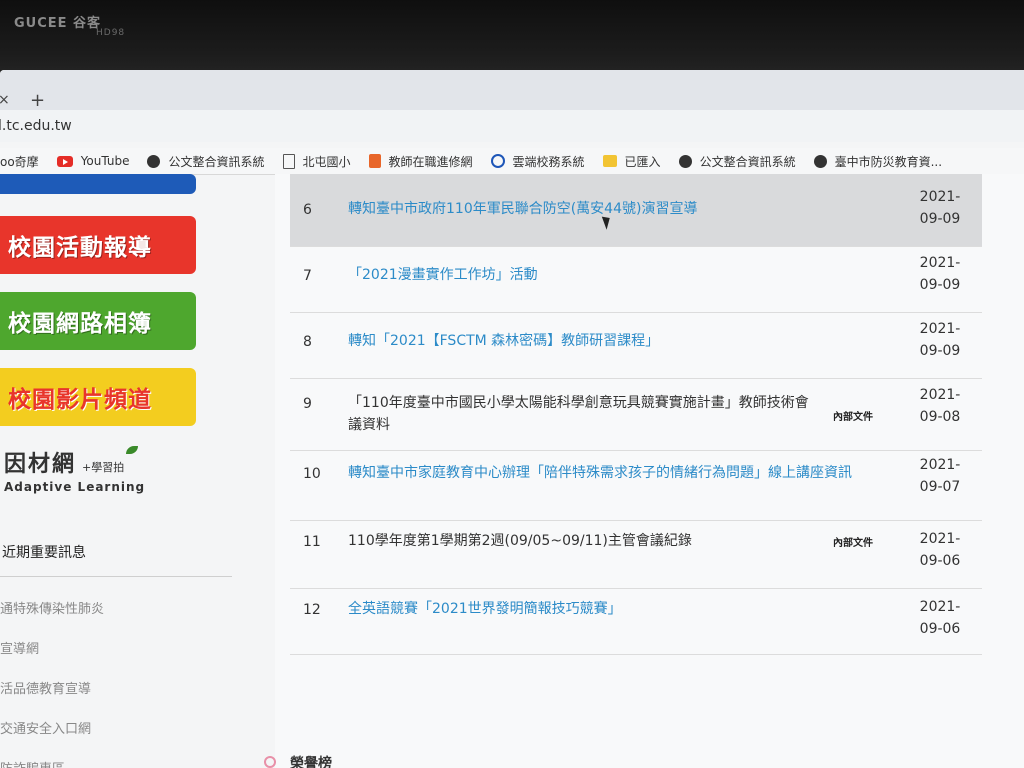 Image resolution: width=1024 pixels, height=768 pixels. Describe the element at coordinates (548, 161) in the screenshot. I see `bookmark-label: 雲端校務系統` at that location.